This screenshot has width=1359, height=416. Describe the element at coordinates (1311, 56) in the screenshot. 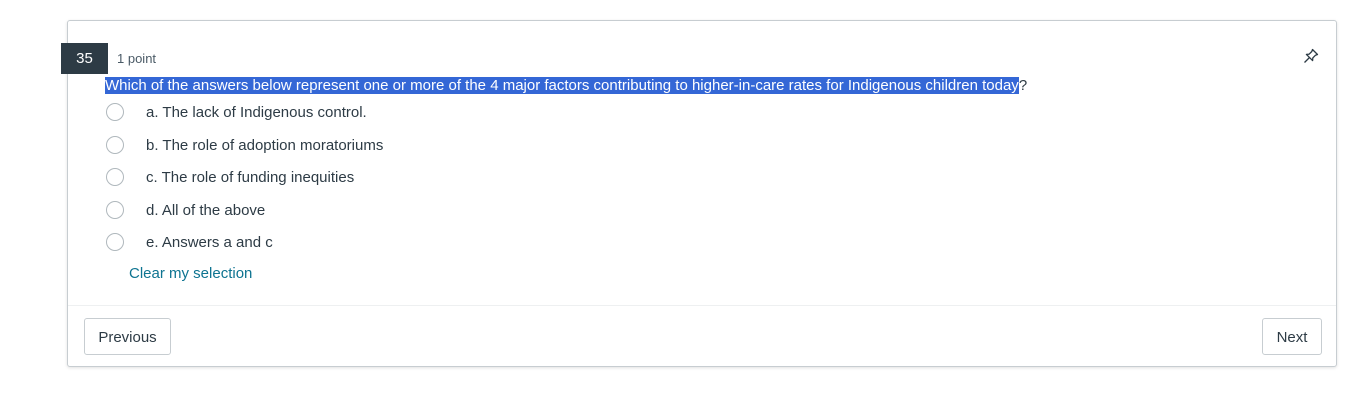

I see `pin-icon` at that location.